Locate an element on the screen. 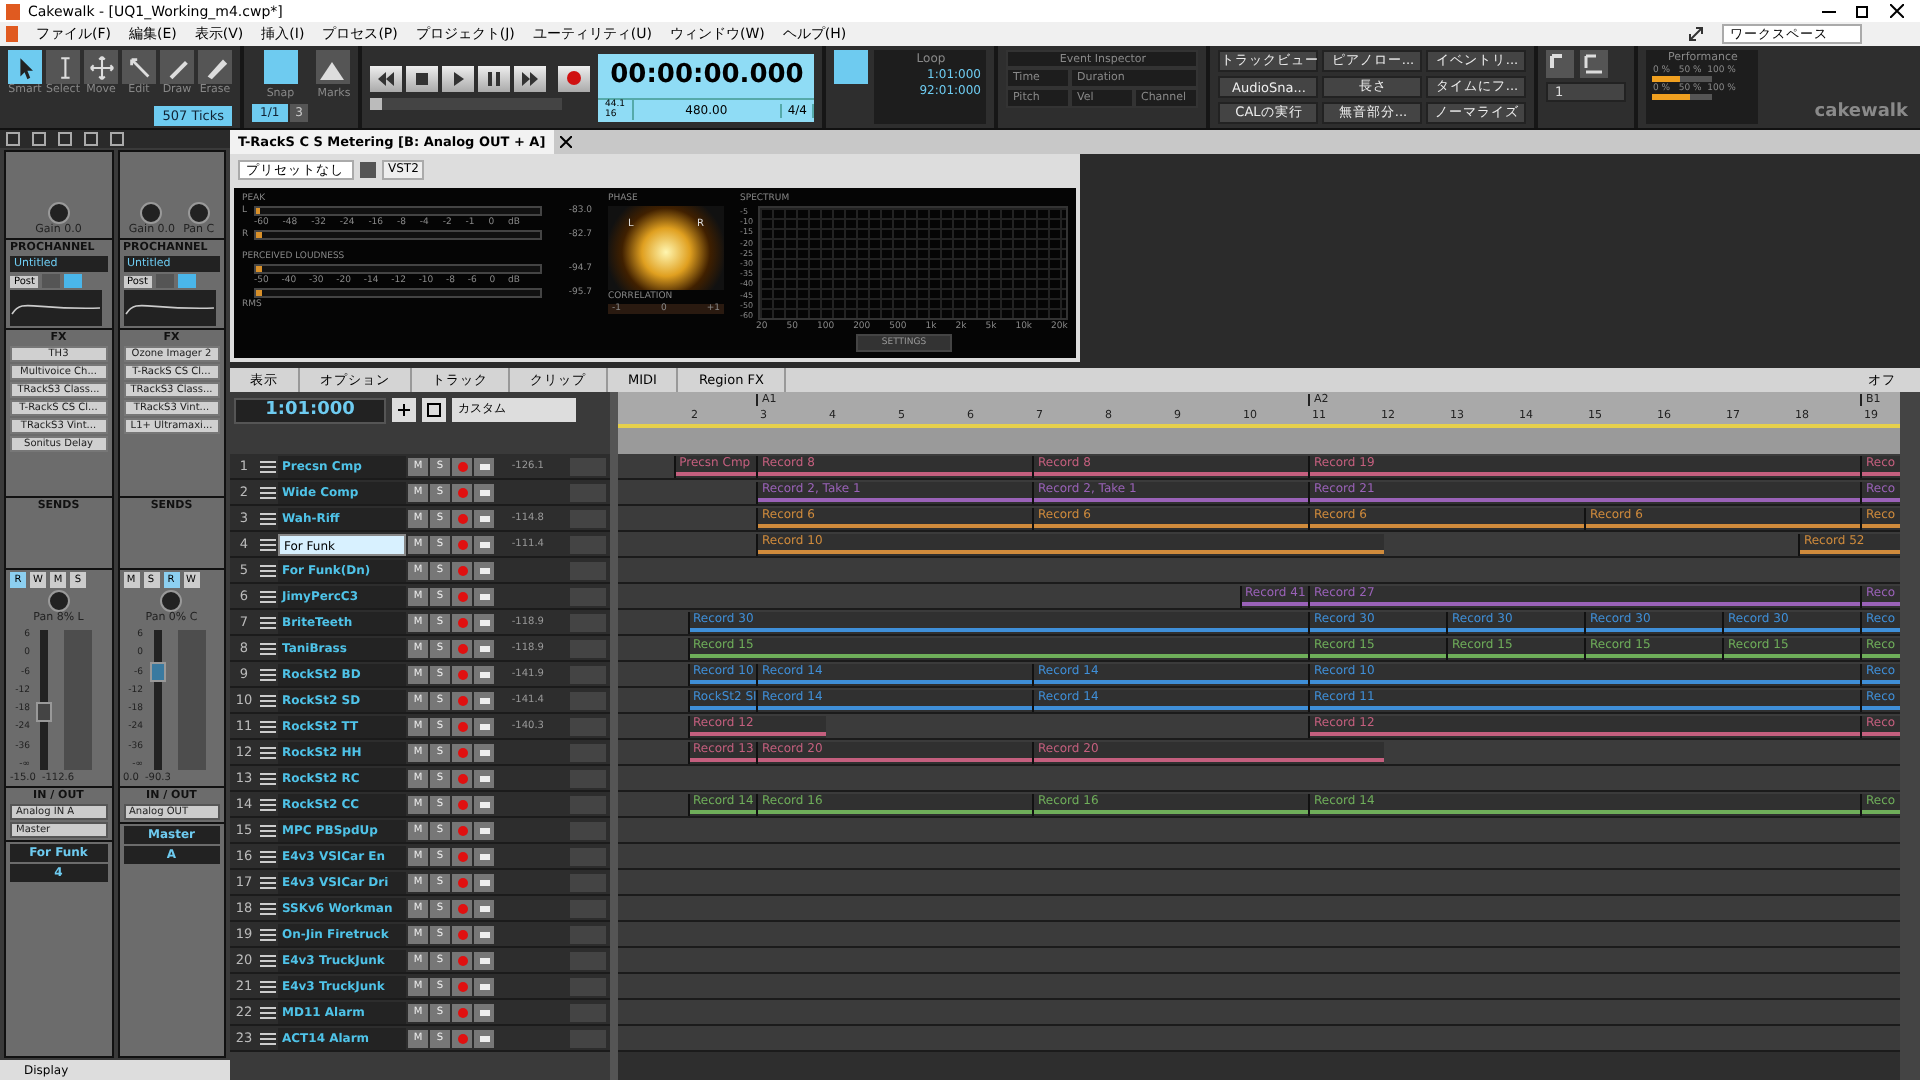  document-icon is located at coordinates (12, 34).